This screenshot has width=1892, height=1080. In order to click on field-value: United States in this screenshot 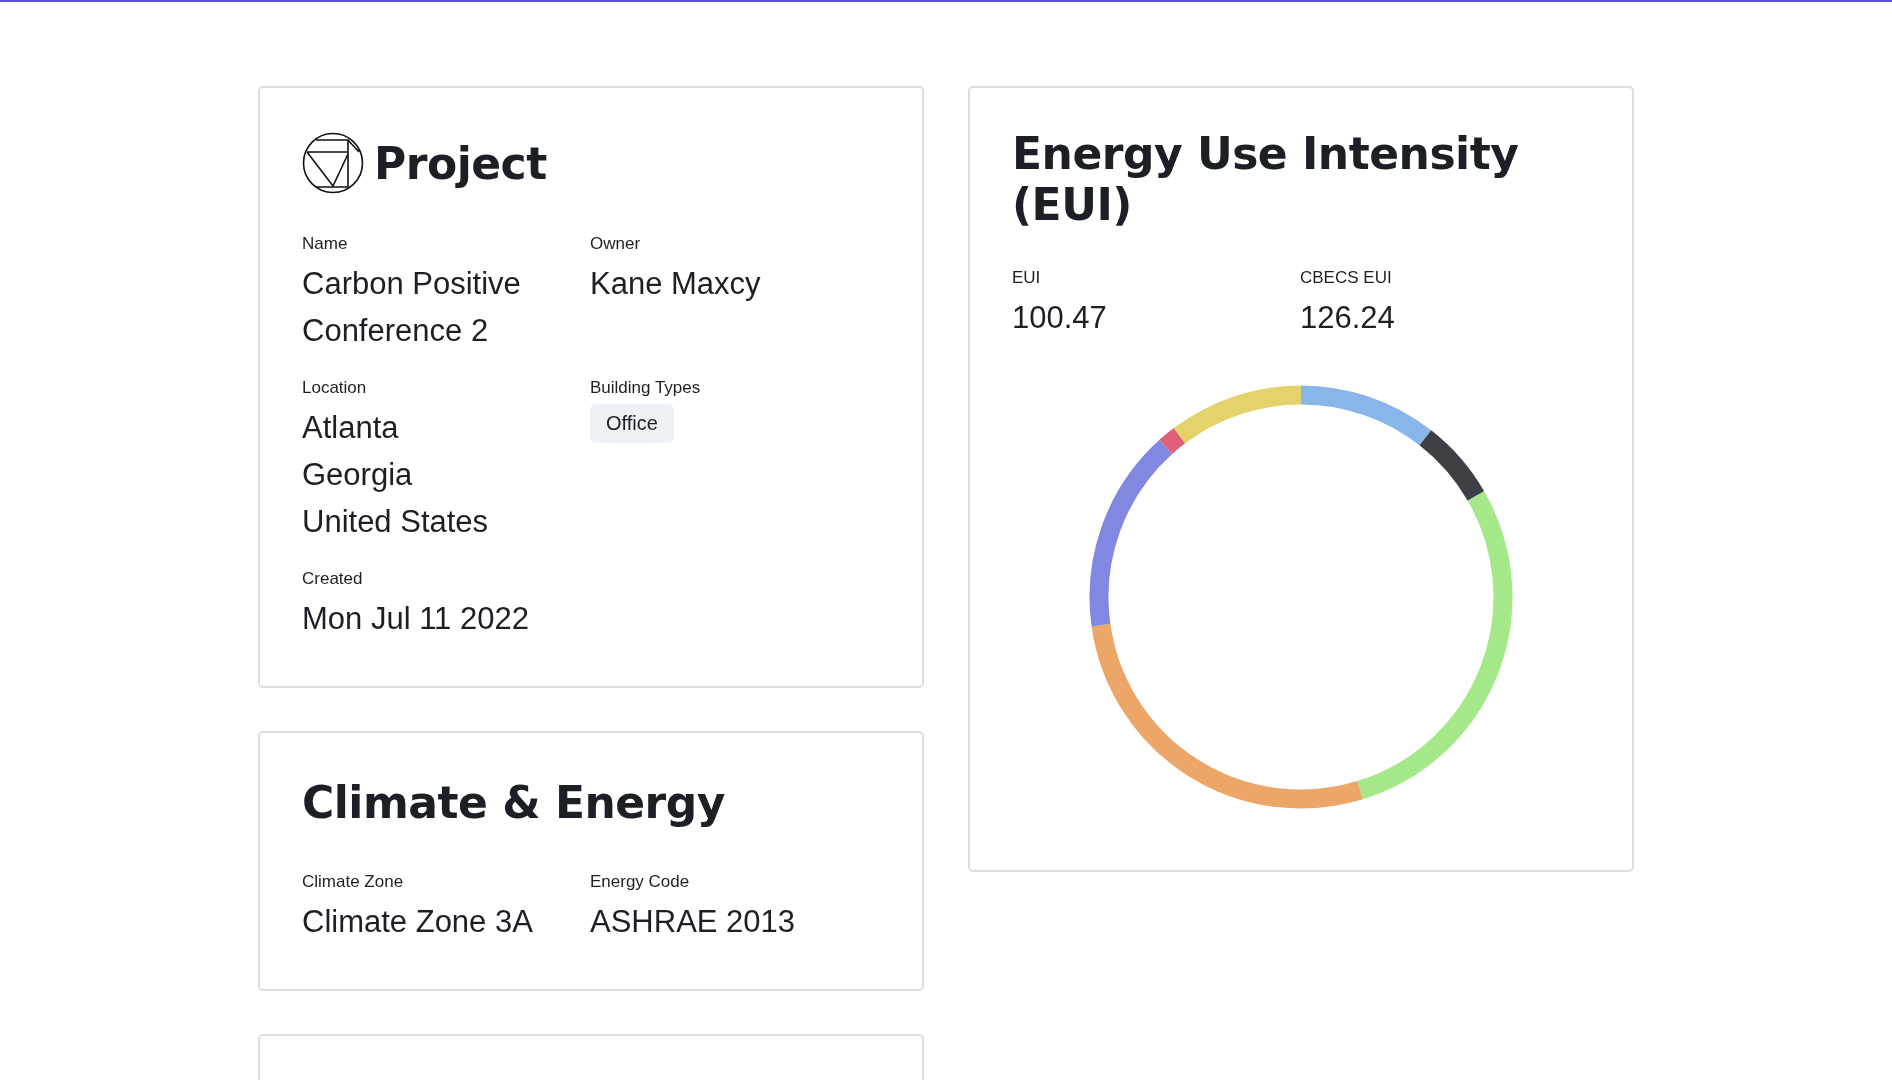, I will do `click(396, 522)`.